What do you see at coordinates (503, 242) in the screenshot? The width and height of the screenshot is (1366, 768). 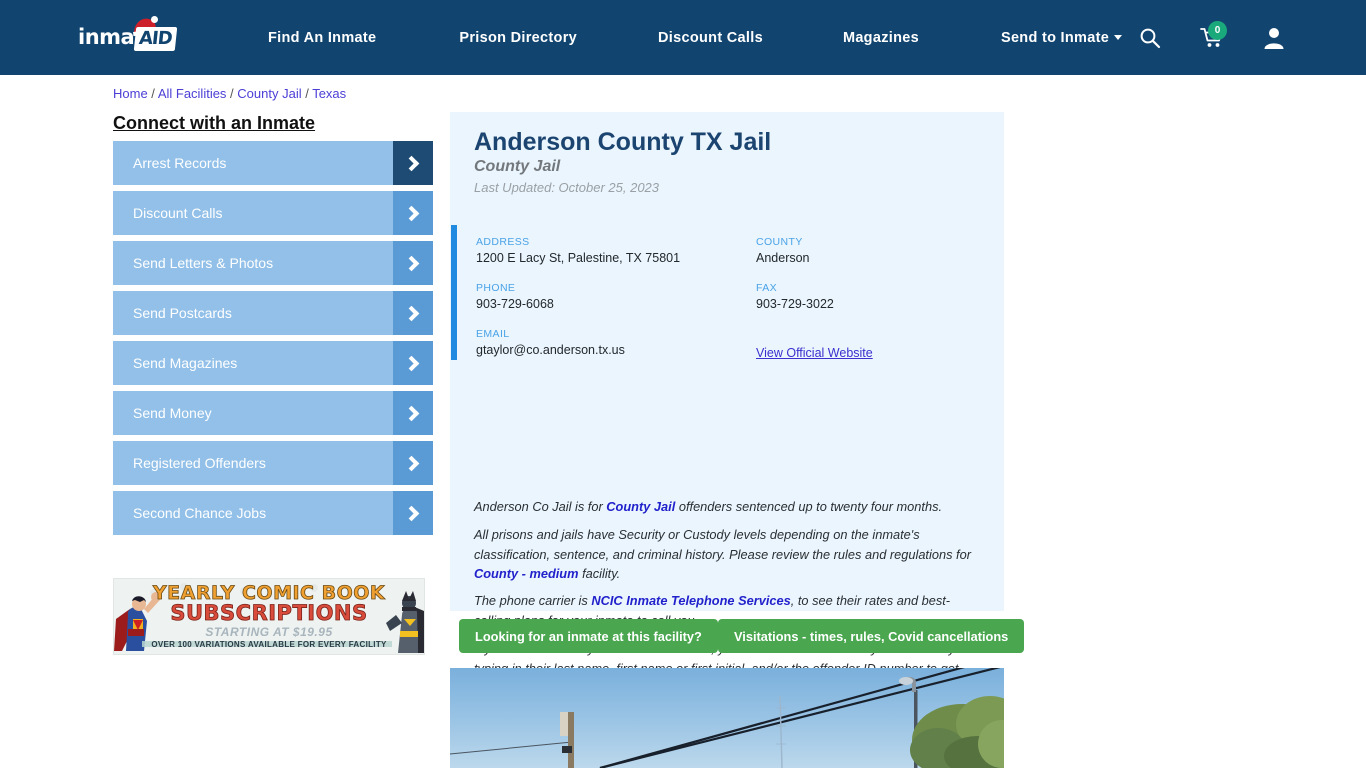 I see `address-label: ADDRESS` at bounding box center [503, 242].